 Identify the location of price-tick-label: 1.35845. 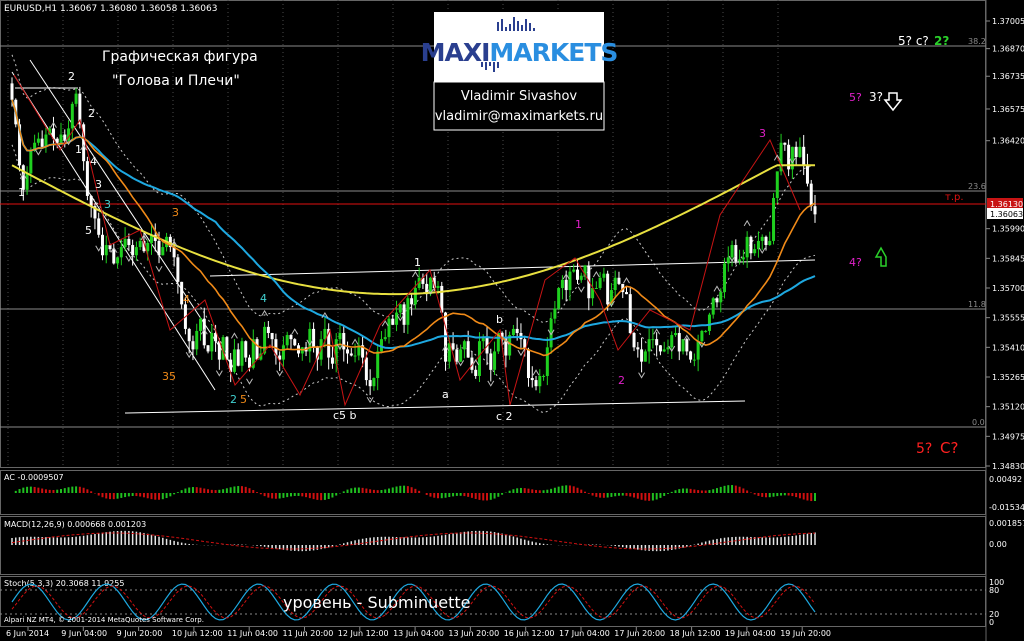
(1008, 258).